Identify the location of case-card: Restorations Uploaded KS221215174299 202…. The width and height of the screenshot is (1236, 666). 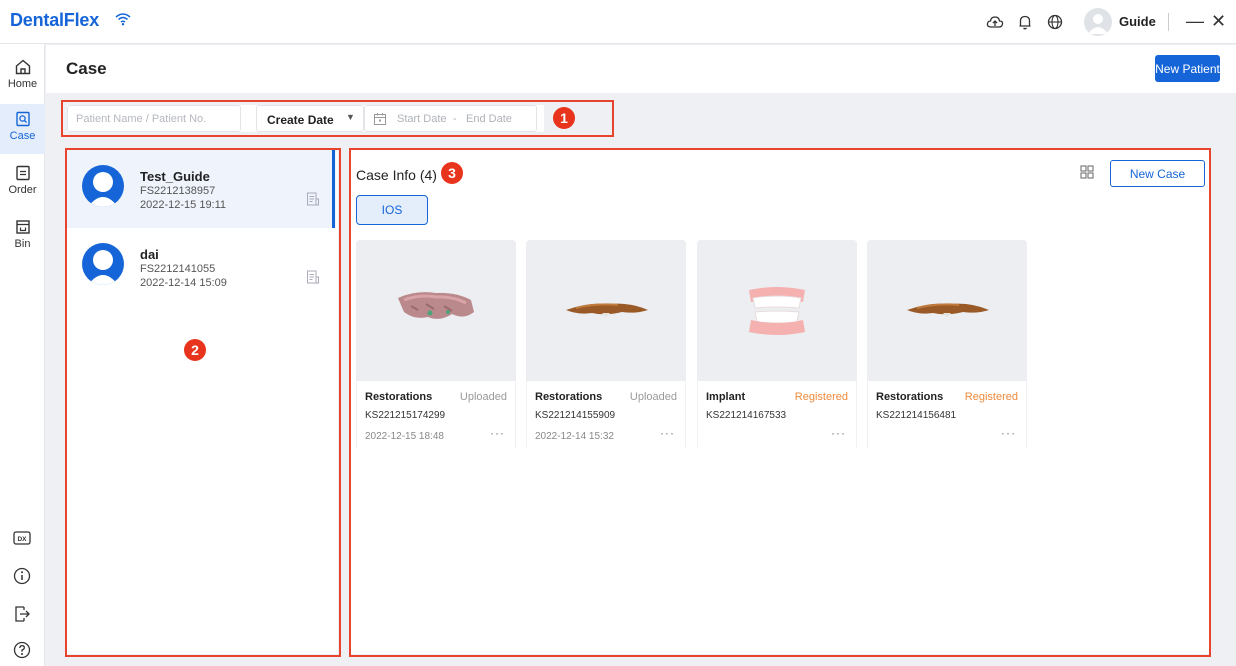
(436, 345).